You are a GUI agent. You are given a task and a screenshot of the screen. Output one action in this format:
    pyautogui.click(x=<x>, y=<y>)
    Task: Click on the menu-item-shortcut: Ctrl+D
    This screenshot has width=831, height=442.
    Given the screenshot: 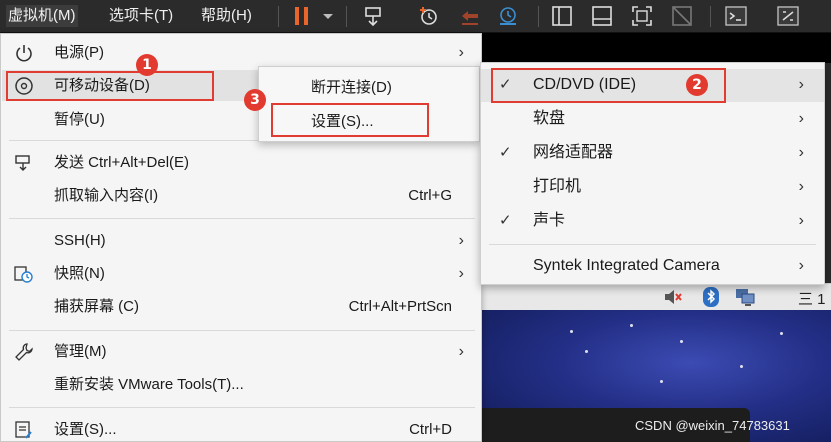 What is the action you would take?
    pyautogui.click(x=430, y=429)
    